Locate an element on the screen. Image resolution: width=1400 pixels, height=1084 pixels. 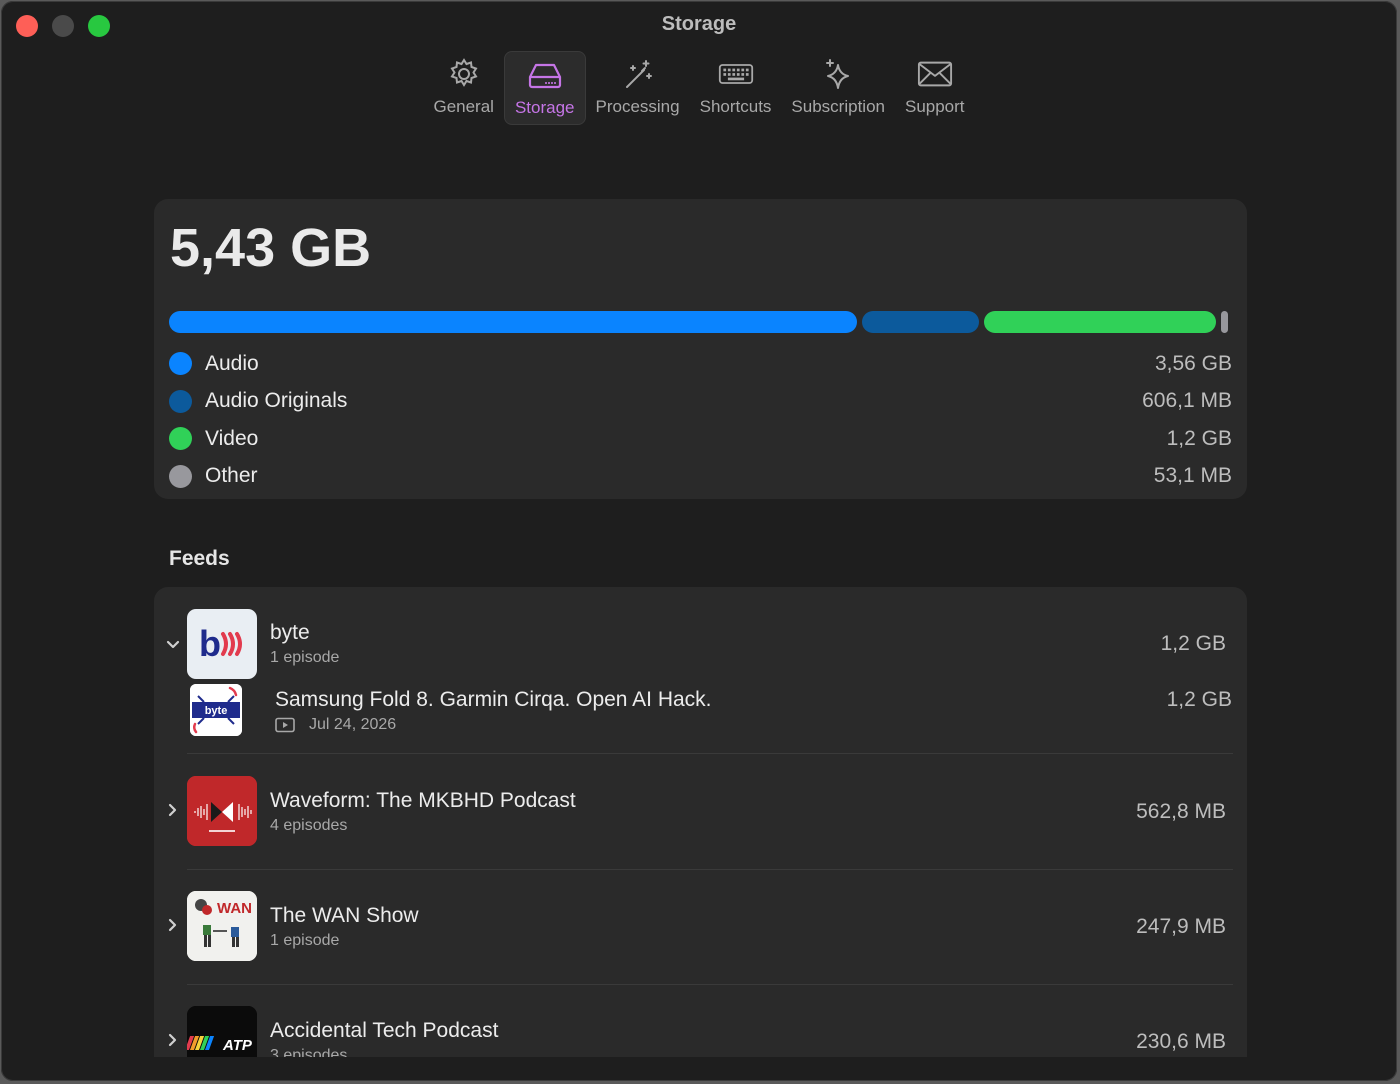
feed-row-wan-show: WAN The WAN Show 1 episode 247,9 MB is located at coordinates (700, 927).